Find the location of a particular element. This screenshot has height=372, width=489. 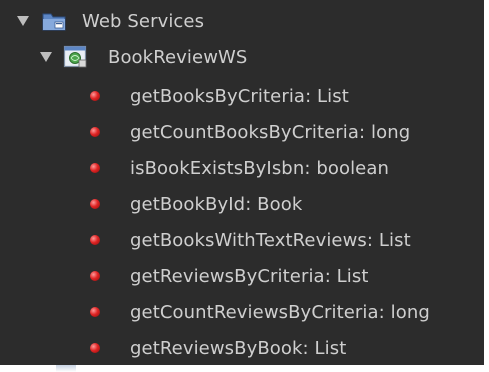

method-label: getReviewsByBook: List is located at coordinates (238, 348).